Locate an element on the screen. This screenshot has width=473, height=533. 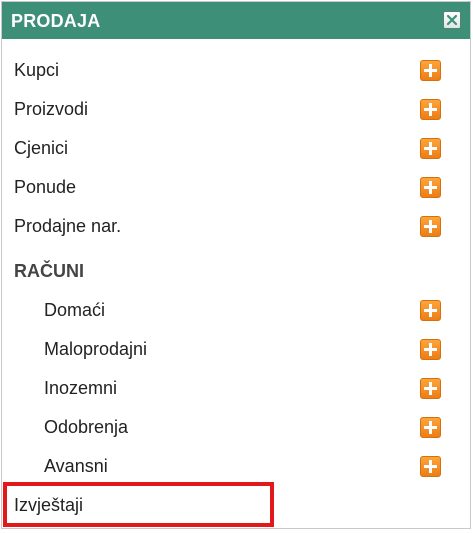
menu-item-label: Inozemni is located at coordinates (81, 388).